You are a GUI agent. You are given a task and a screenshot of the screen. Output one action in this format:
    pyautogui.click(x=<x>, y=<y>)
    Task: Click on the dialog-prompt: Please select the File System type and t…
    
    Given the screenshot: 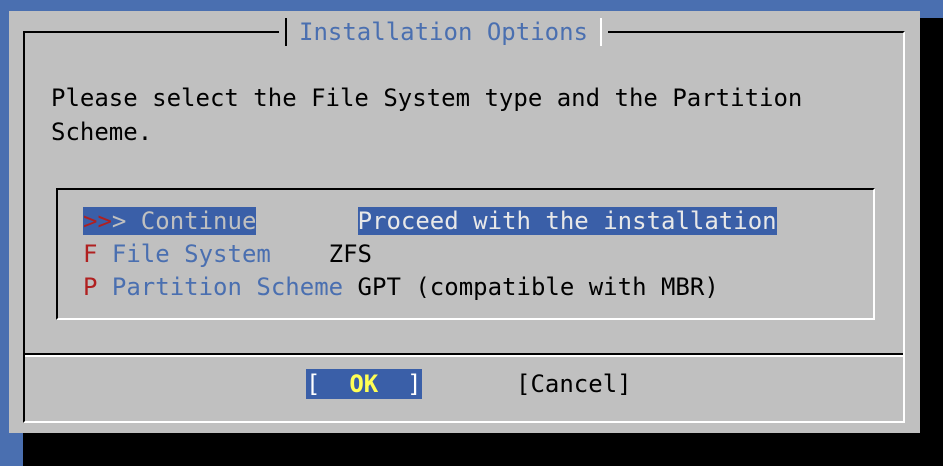 What is the action you would take?
    pyautogui.click(x=427, y=115)
    